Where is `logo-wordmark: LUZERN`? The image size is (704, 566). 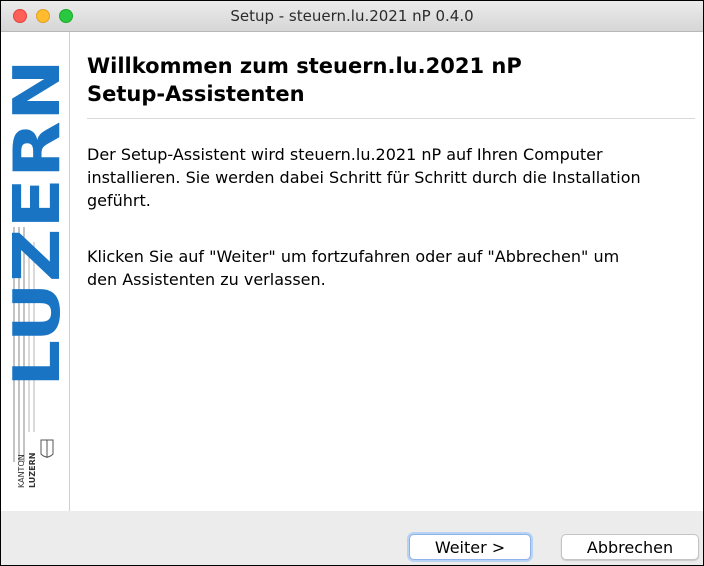
logo-wordmark: LUZERN is located at coordinates (35, 223).